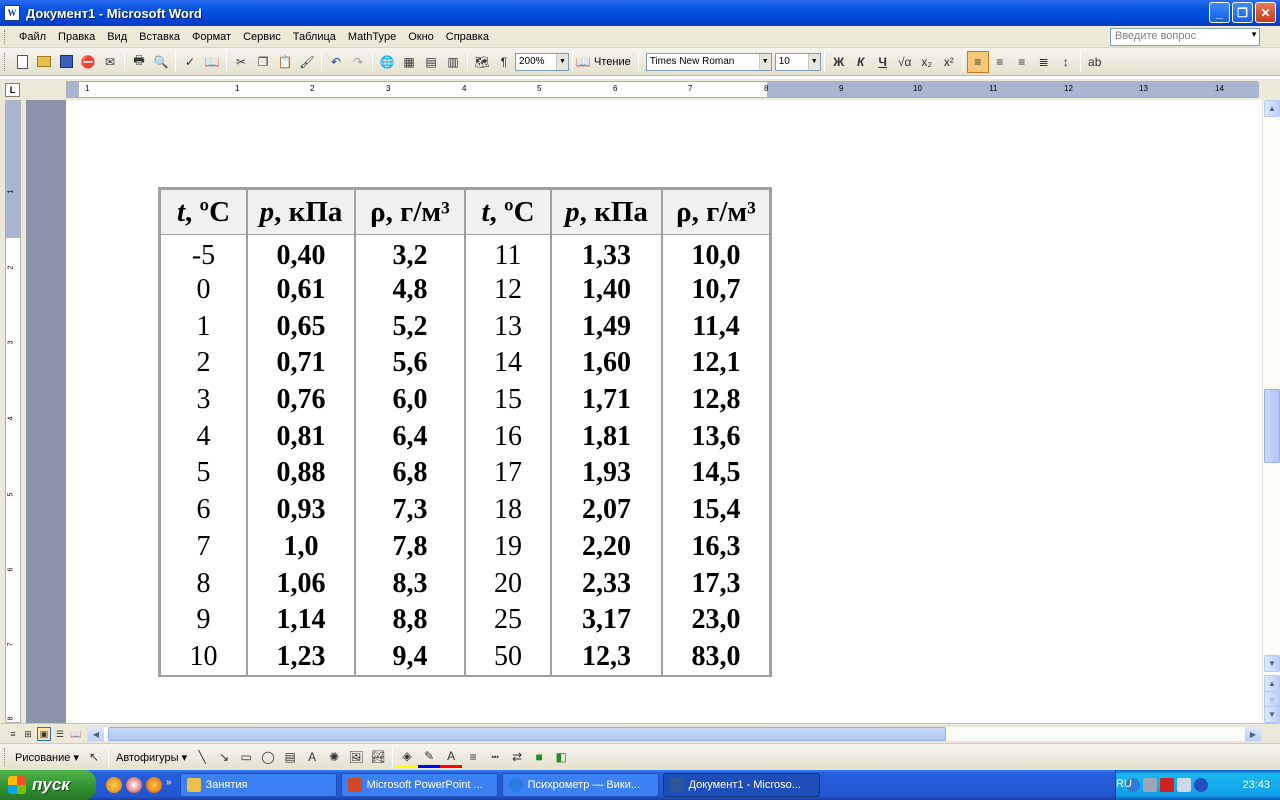 The image size is (1280, 800). What do you see at coordinates (76, 37) in the screenshot?
I see `menu-edit: Правка` at bounding box center [76, 37].